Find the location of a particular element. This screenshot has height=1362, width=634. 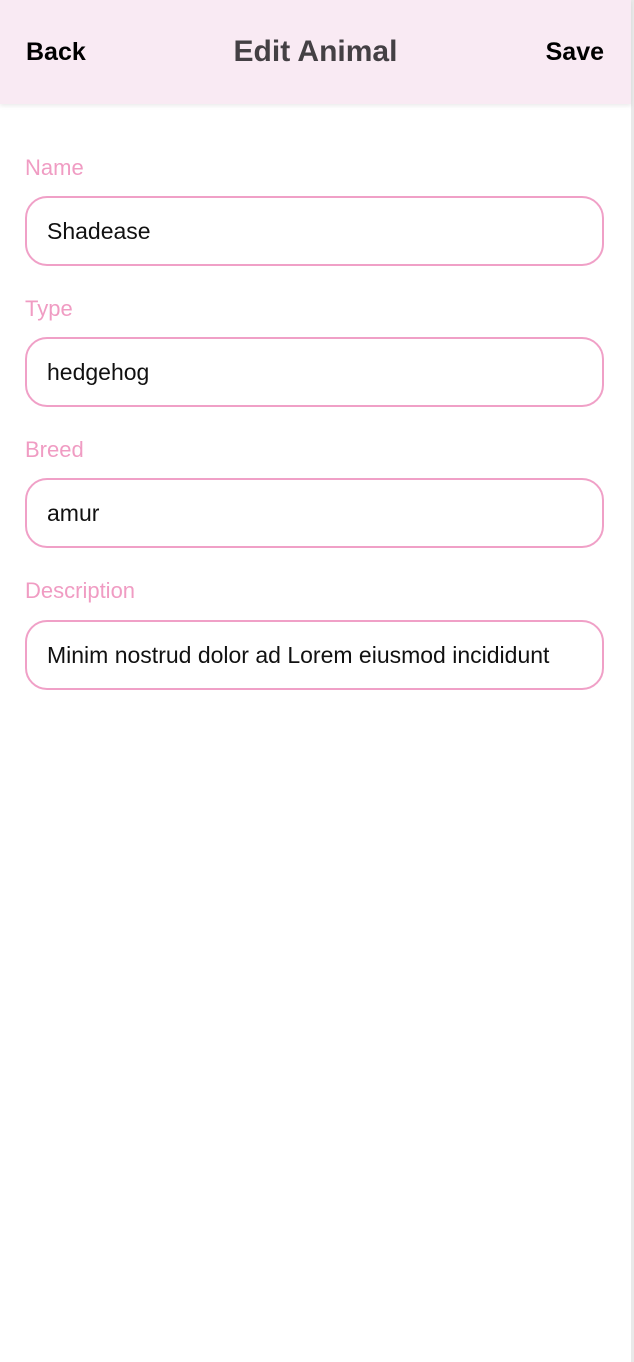

breed-field is located at coordinates (314, 513).